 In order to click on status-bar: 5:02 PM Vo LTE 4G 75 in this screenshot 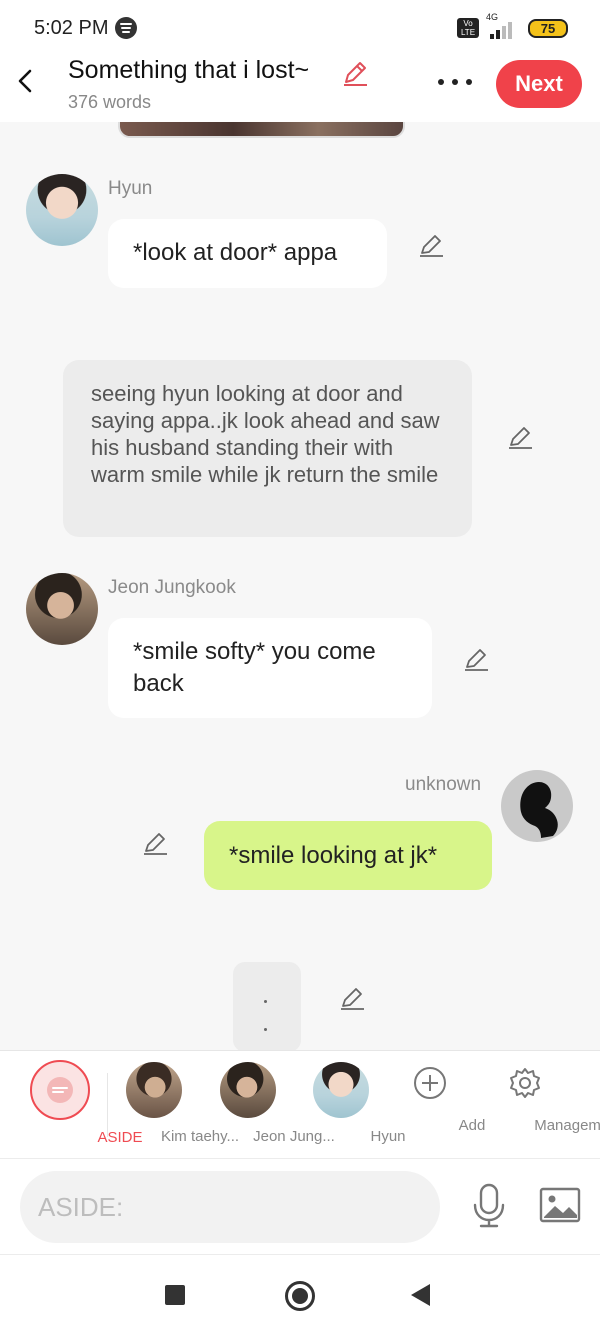, I will do `click(300, 28)`.